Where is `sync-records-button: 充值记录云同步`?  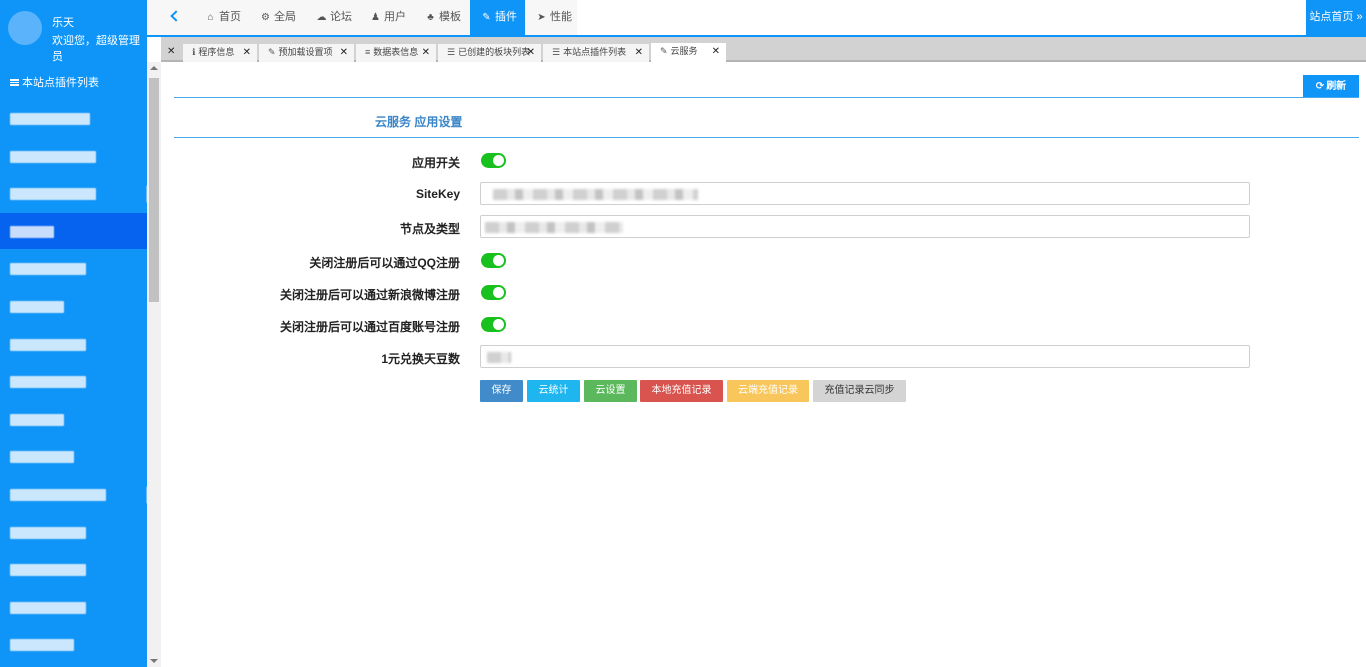 sync-records-button: 充值记录云同步 is located at coordinates (859, 391).